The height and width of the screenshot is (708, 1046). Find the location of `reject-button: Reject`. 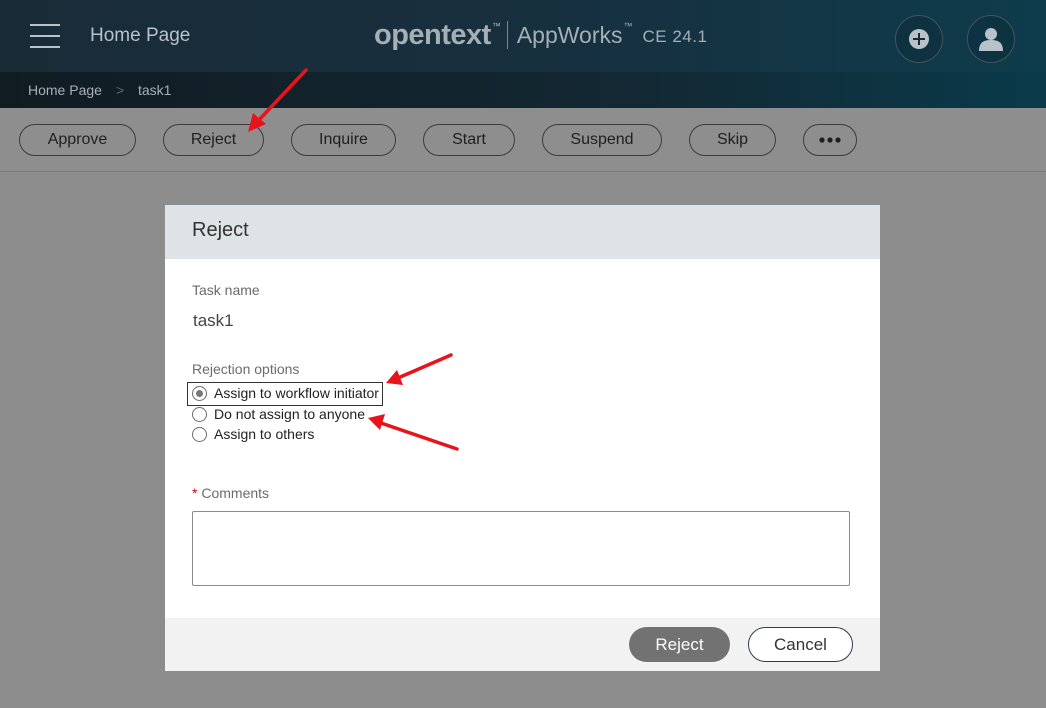

reject-button: Reject is located at coordinates (213, 140).